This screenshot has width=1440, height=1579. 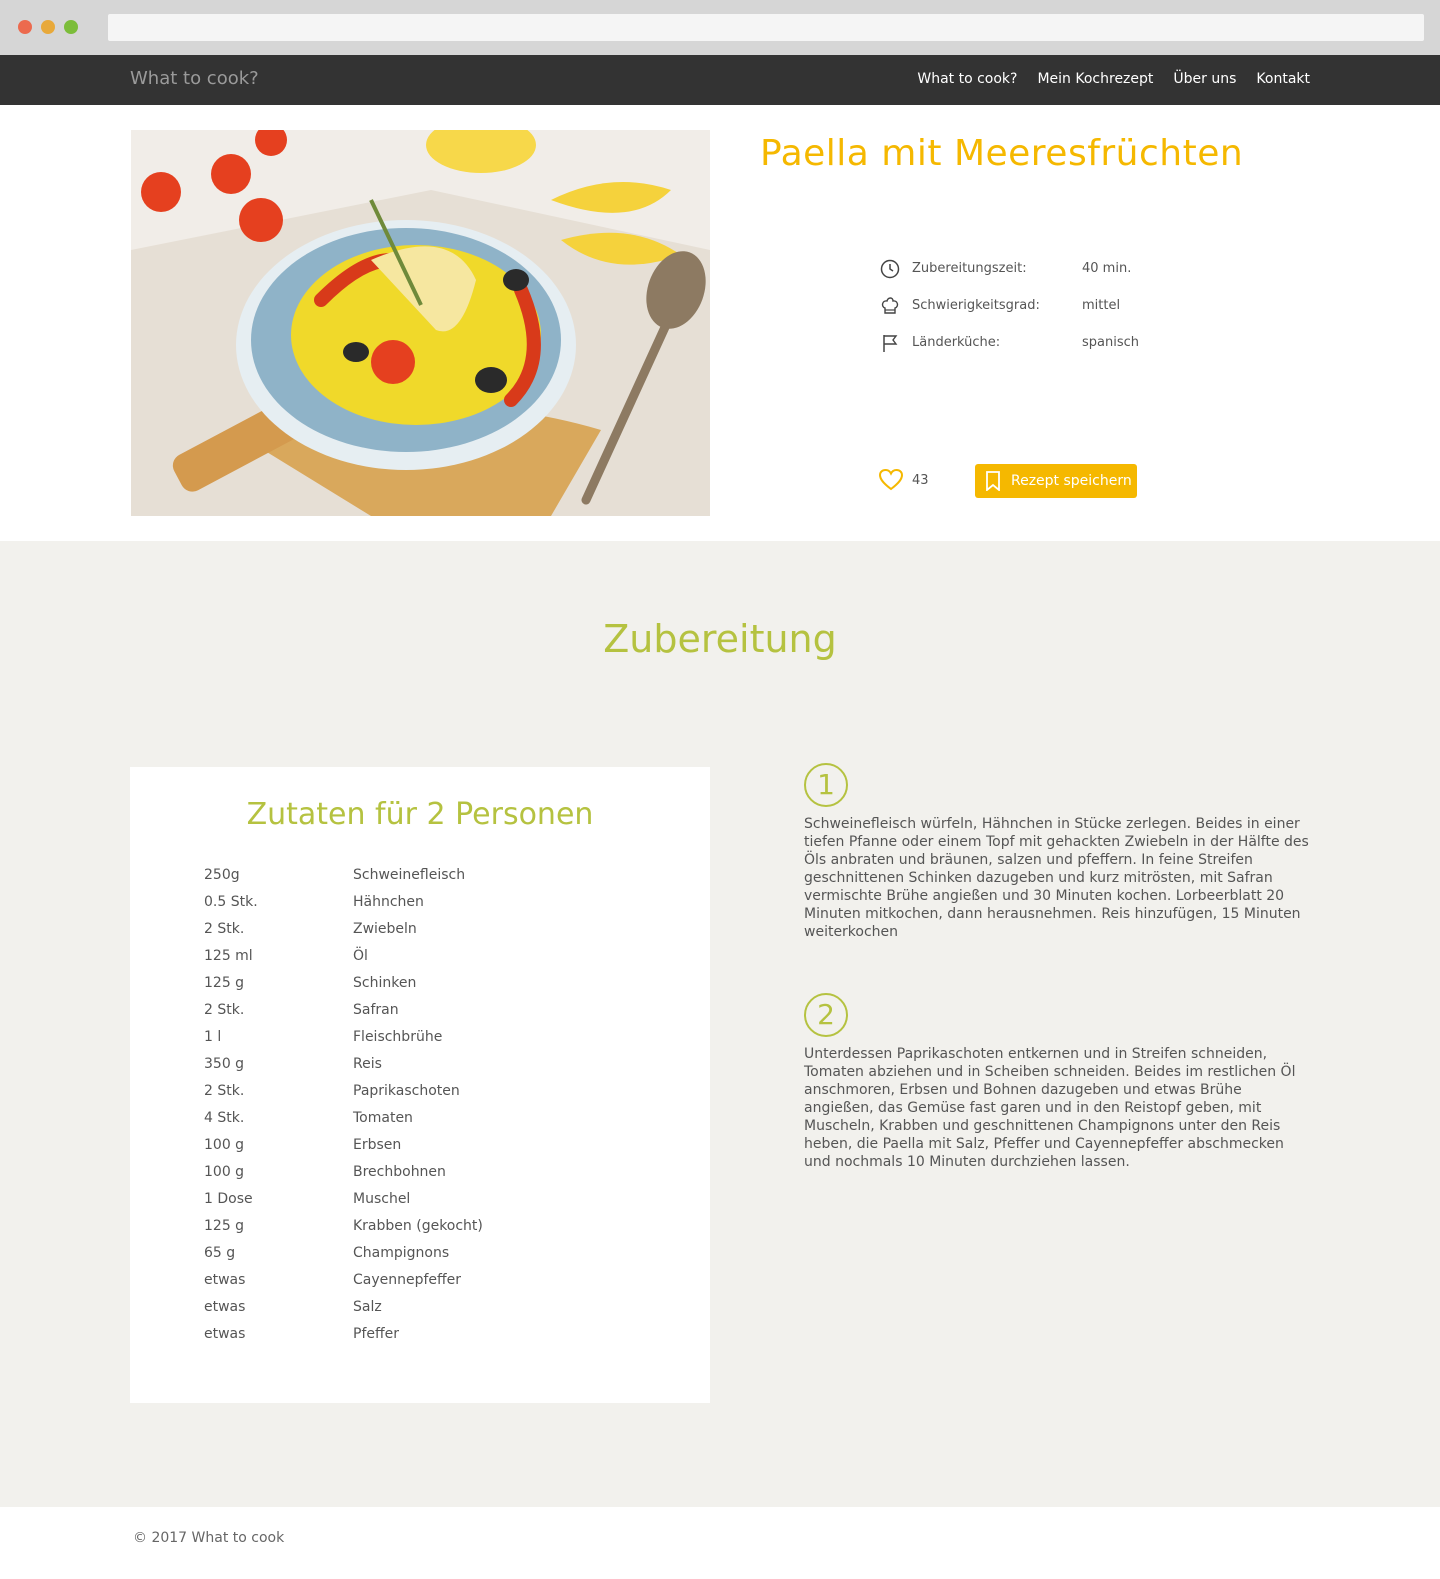 I want to click on ingredient-name: Zwiebeln, so click(x=385, y=928).